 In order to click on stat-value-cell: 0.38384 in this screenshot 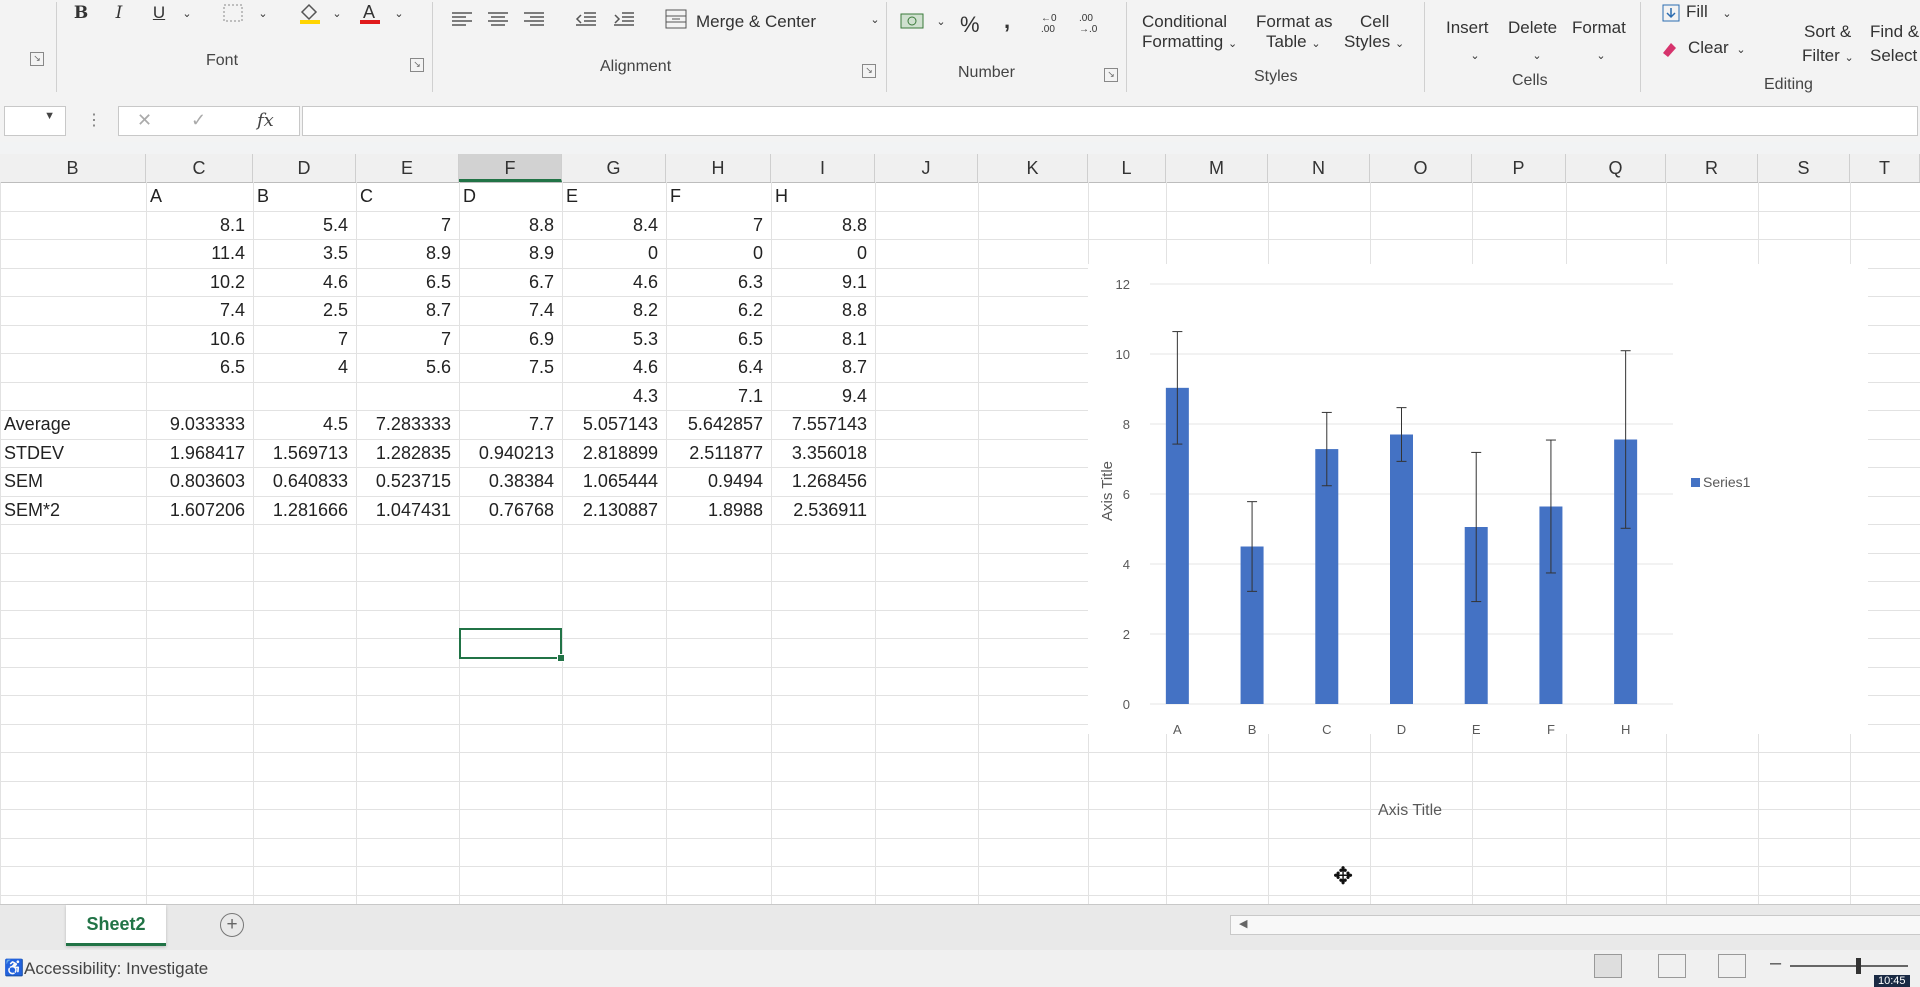, I will do `click(506, 481)`.